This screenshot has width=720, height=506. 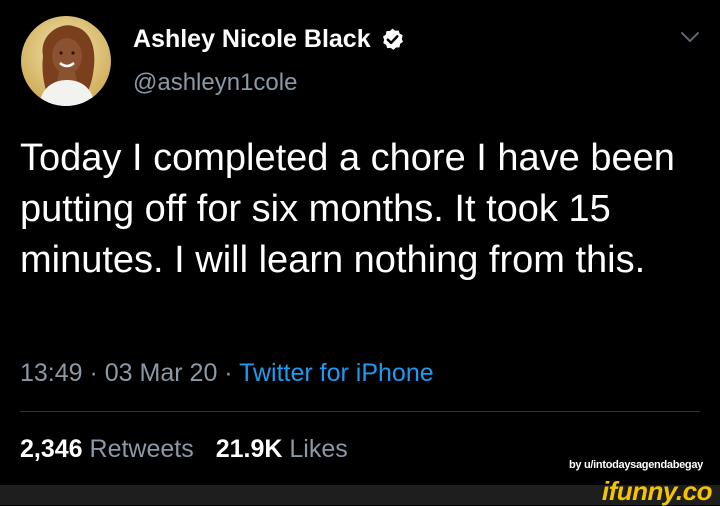 I want to click on engagement-stats: 2,346 Retweets 21.9K Likes, so click(x=184, y=449).